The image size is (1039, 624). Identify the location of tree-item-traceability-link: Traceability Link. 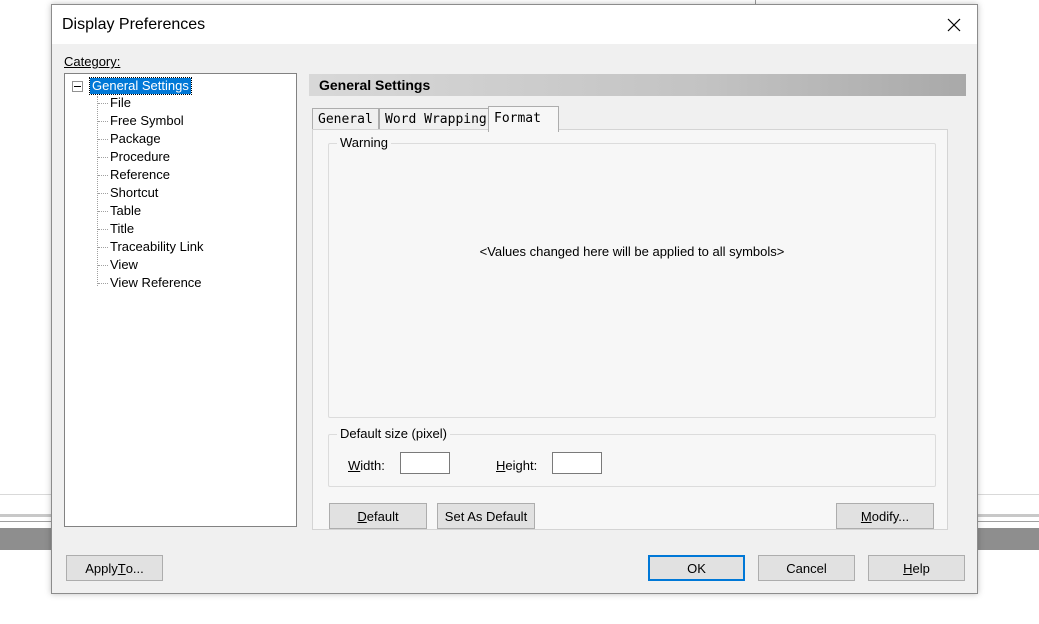
(150, 247).